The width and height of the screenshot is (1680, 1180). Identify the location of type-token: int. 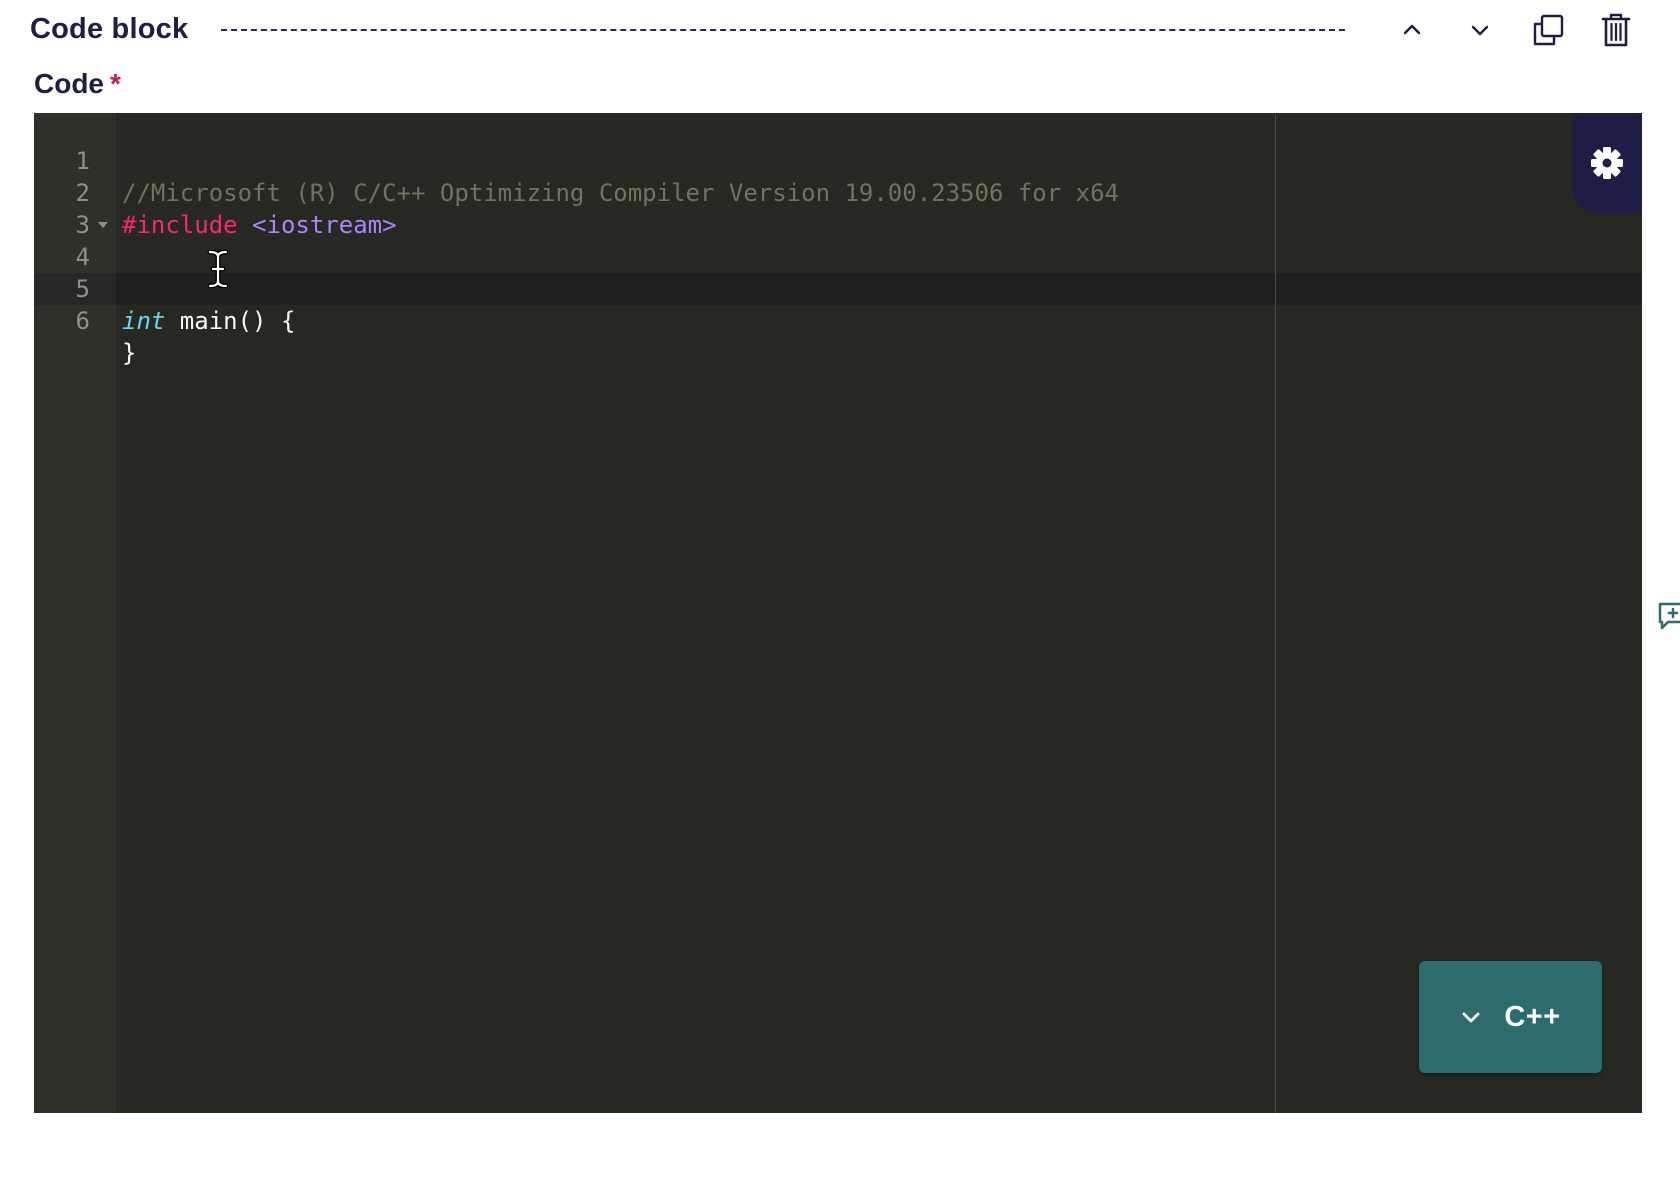
(144, 321).